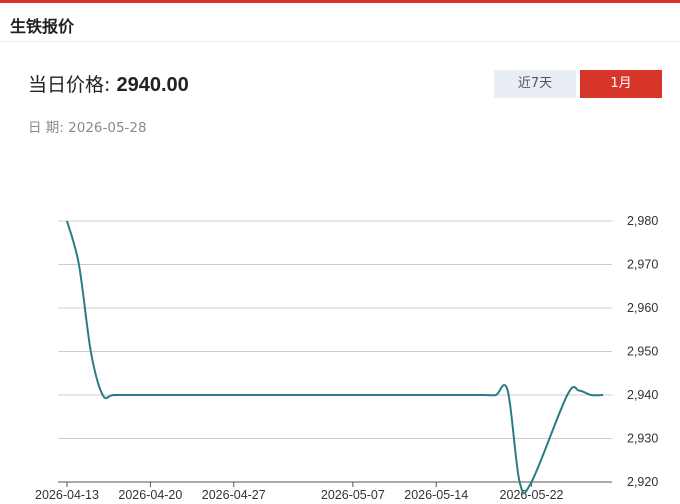 The height and width of the screenshot is (504, 680). What do you see at coordinates (642, 352) in the screenshot?
I see `y-tick-label: 2,950` at bounding box center [642, 352].